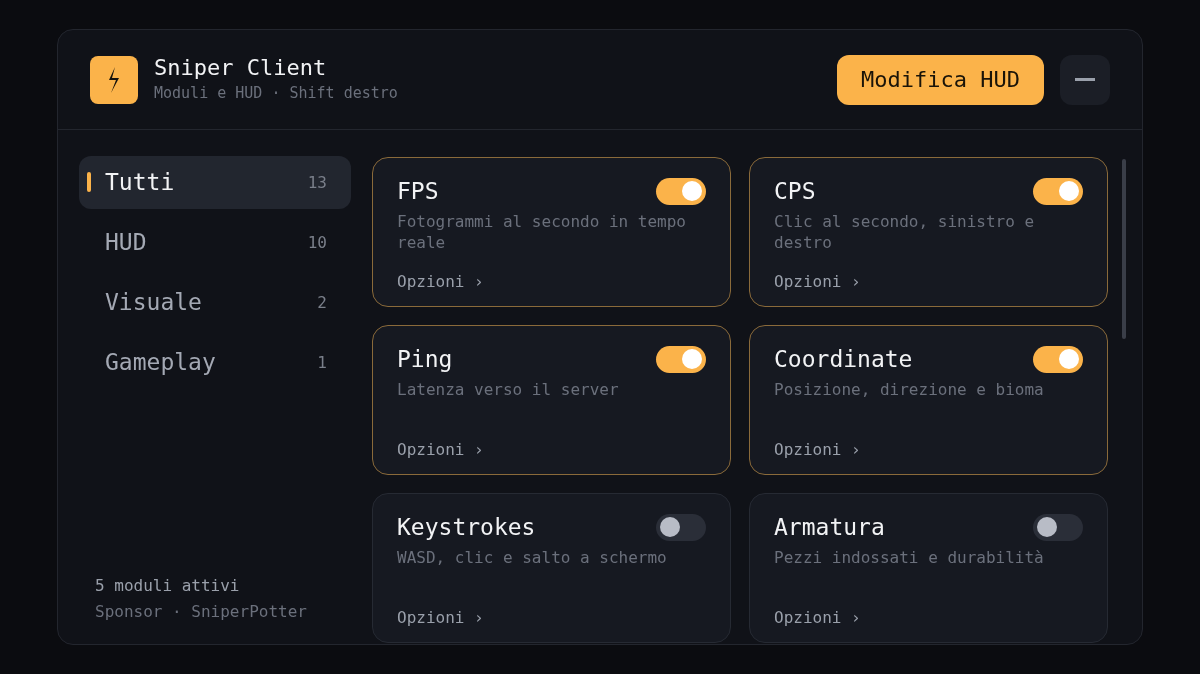 The image size is (1200, 674). I want to click on module-description: Pezzi indossati e durabilità, so click(909, 557).